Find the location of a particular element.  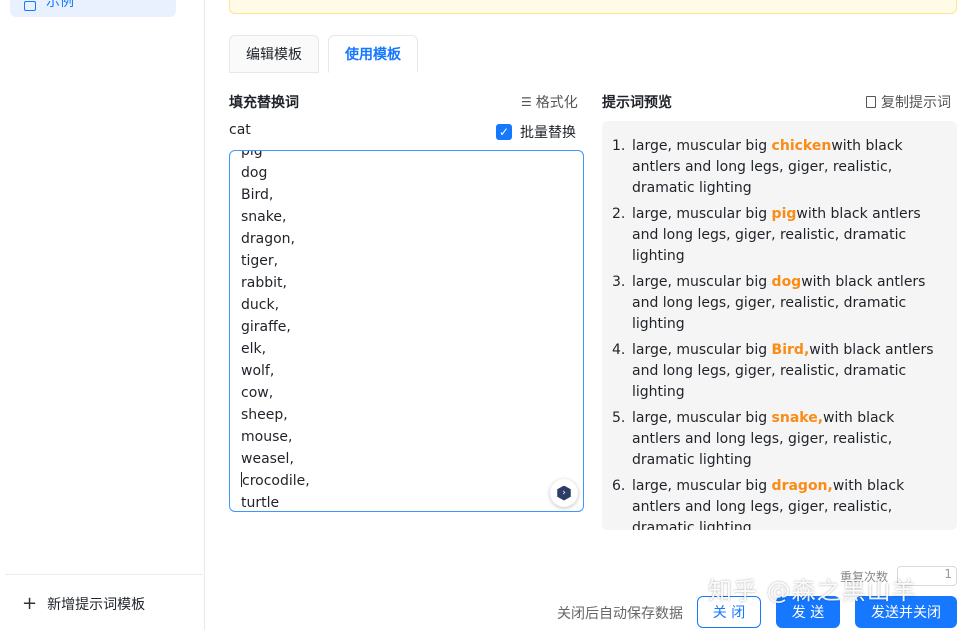

fill-section-title: 填充替换词 is located at coordinates (264, 103).